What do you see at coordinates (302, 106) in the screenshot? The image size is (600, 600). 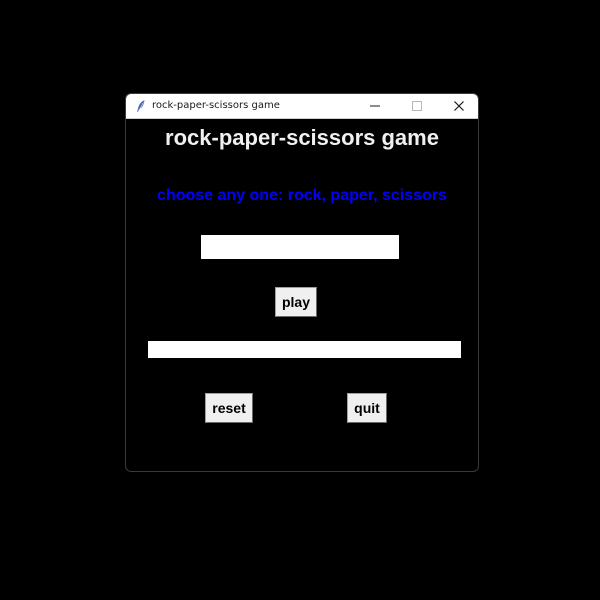 I see `title-bar: rock-paper-scissors game` at bounding box center [302, 106].